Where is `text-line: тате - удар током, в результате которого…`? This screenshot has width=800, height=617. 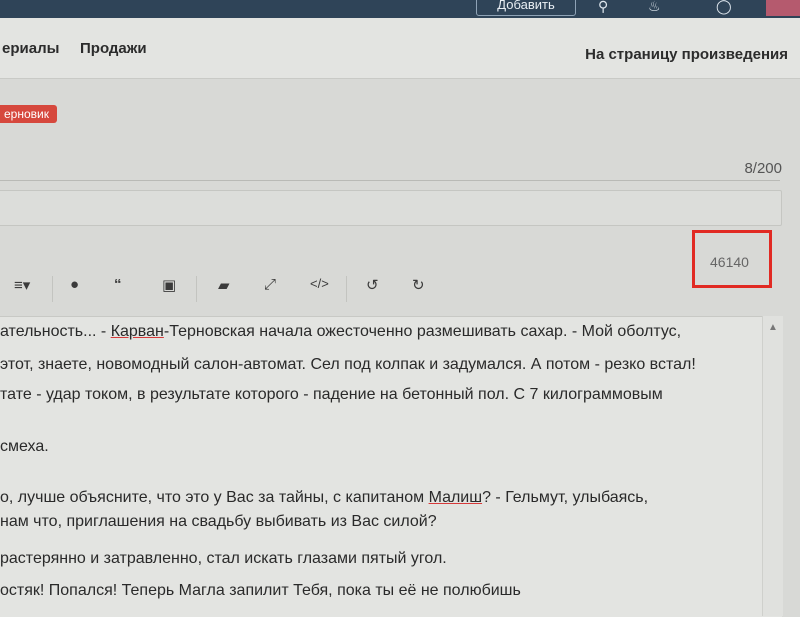 text-line: тате - удар током, в результате которого… is located at coordinates (331, 394).